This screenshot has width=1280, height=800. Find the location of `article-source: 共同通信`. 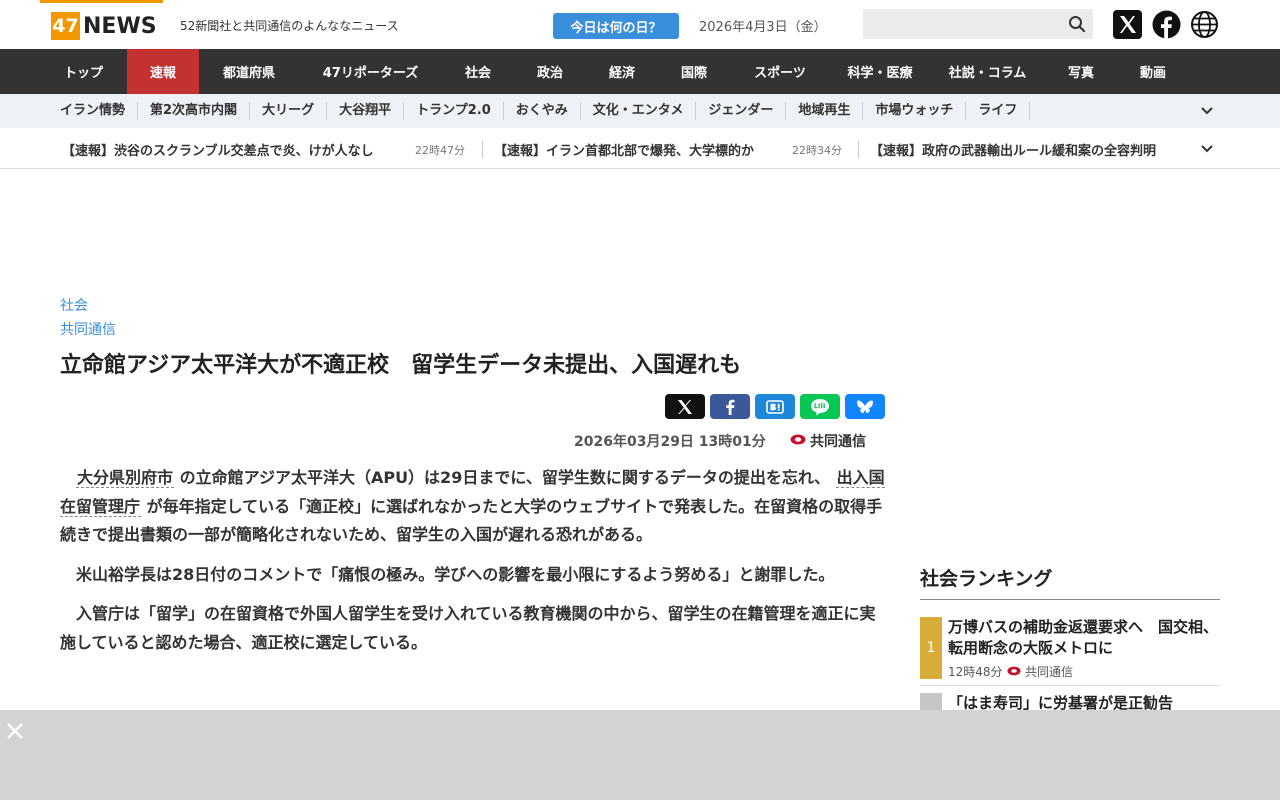

article-source: 共同通信 is located at coordinates (88, 329).